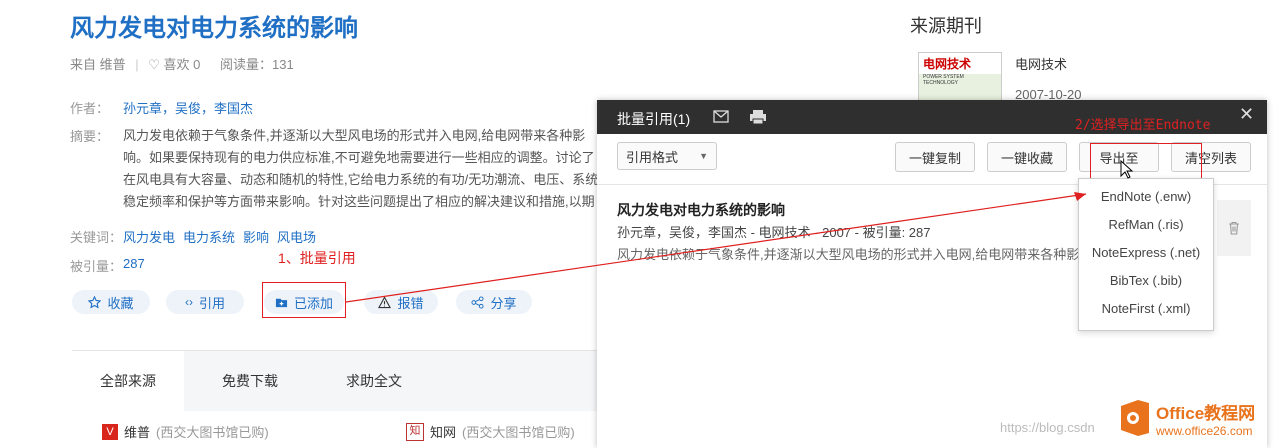  I want to click on source-vip: V 维普 (西交大图书馆已购), so click(185, 431).